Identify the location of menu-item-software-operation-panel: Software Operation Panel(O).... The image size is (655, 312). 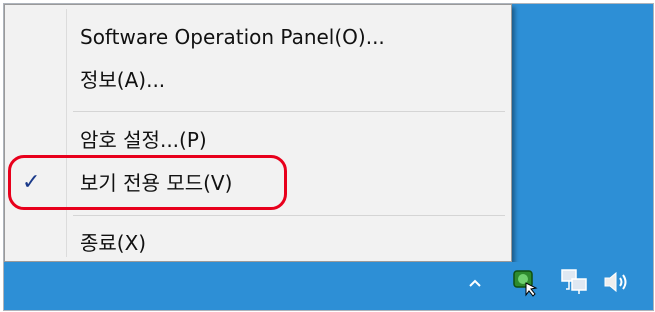
(258, 37).